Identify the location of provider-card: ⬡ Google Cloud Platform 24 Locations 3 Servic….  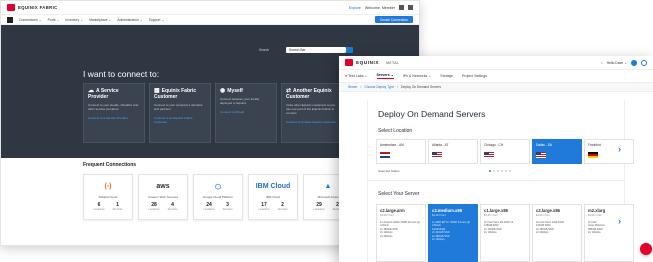
(218, 197).